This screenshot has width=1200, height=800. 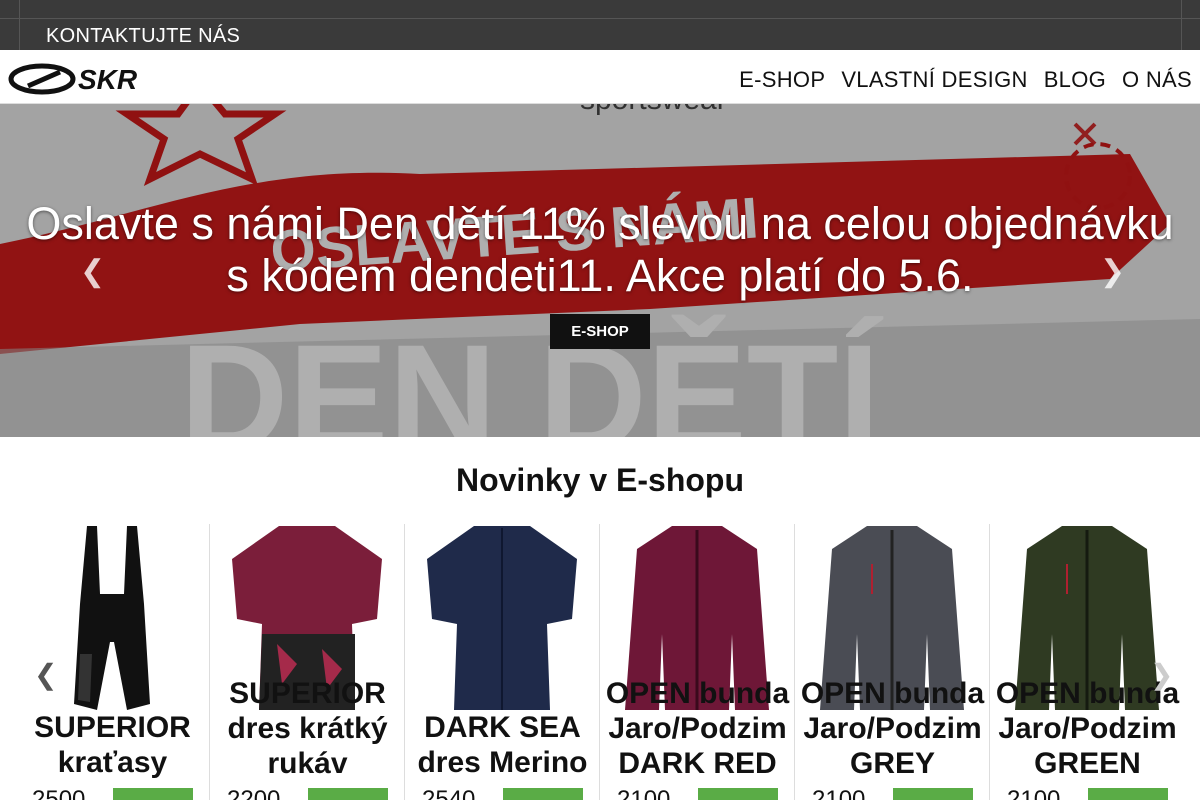 What do you see at coordinates (502, 745) in the screenshot?
I see `product-name: DARK SEA dres Merino` at bounding box center [502, 745].